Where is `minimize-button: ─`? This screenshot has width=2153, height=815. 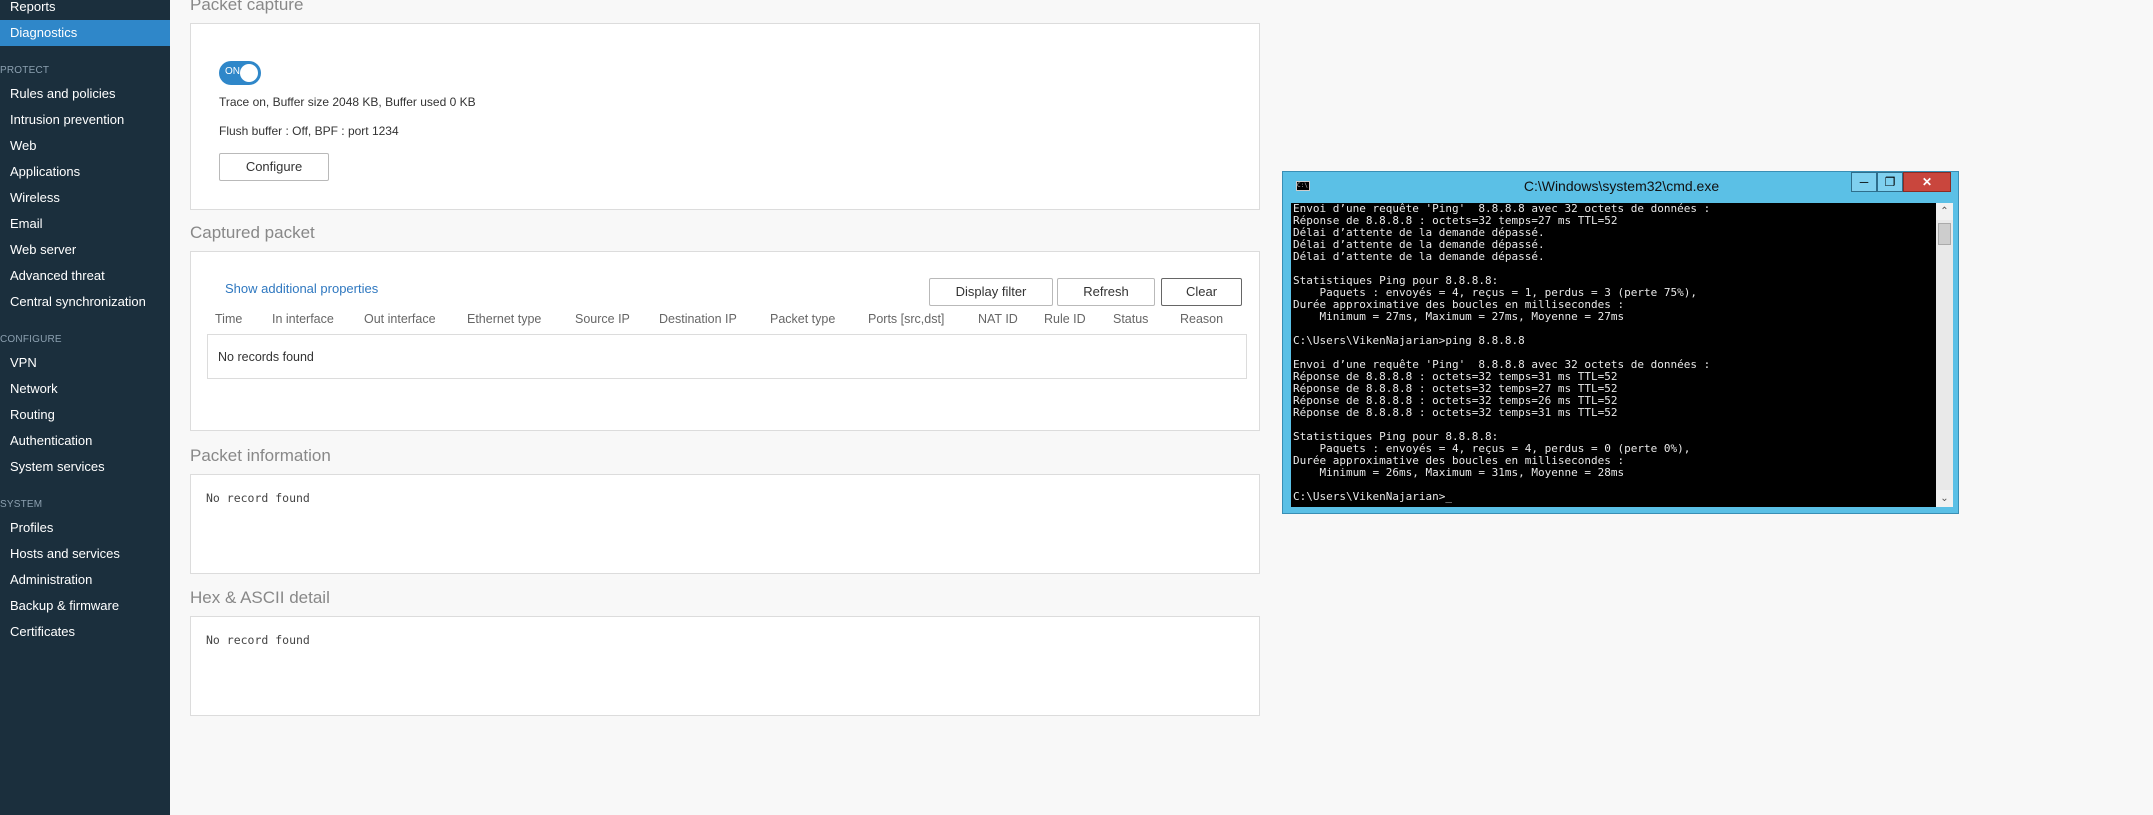 minimize-button: ─ is located at coordinates (1864, 182).